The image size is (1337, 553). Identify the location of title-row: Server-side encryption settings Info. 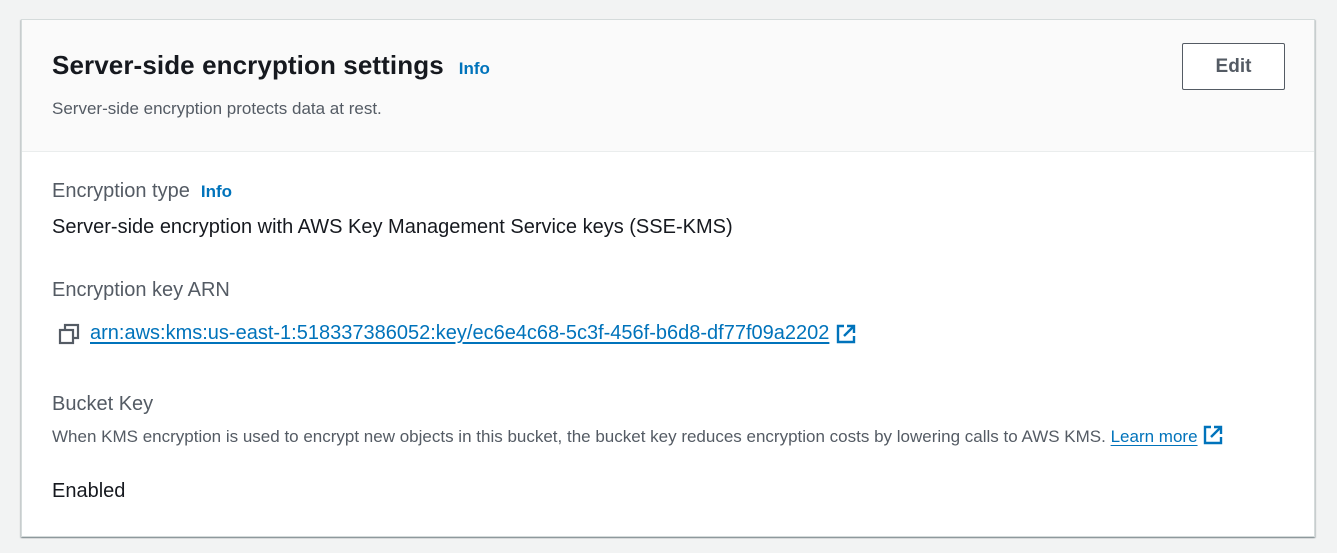
(271, 65).